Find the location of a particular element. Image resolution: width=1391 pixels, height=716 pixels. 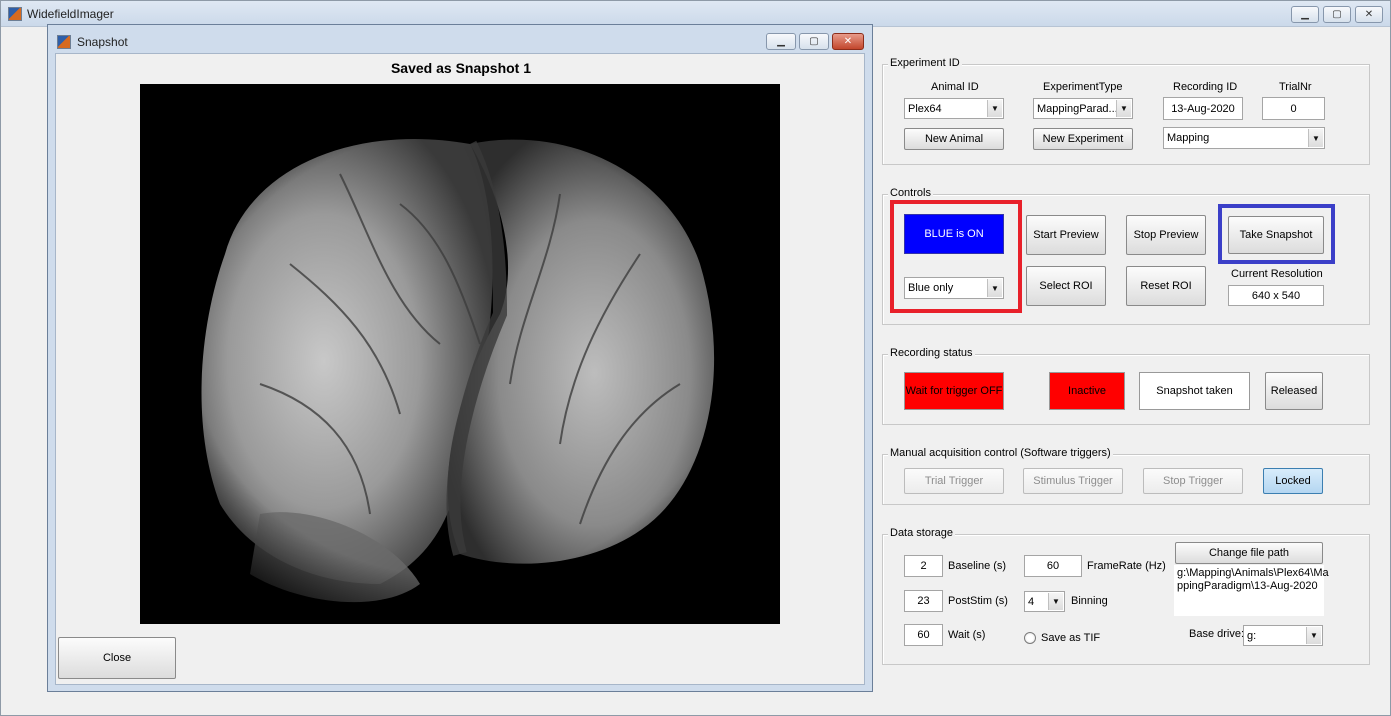

reset-roi-button: Reset ROI is located at coordinates (1166, 286).